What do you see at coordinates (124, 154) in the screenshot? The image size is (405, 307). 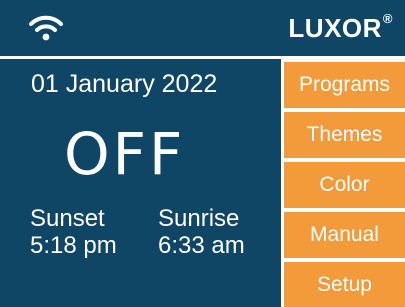 I see `power-state: OFF` at bounding box center [124, 154].